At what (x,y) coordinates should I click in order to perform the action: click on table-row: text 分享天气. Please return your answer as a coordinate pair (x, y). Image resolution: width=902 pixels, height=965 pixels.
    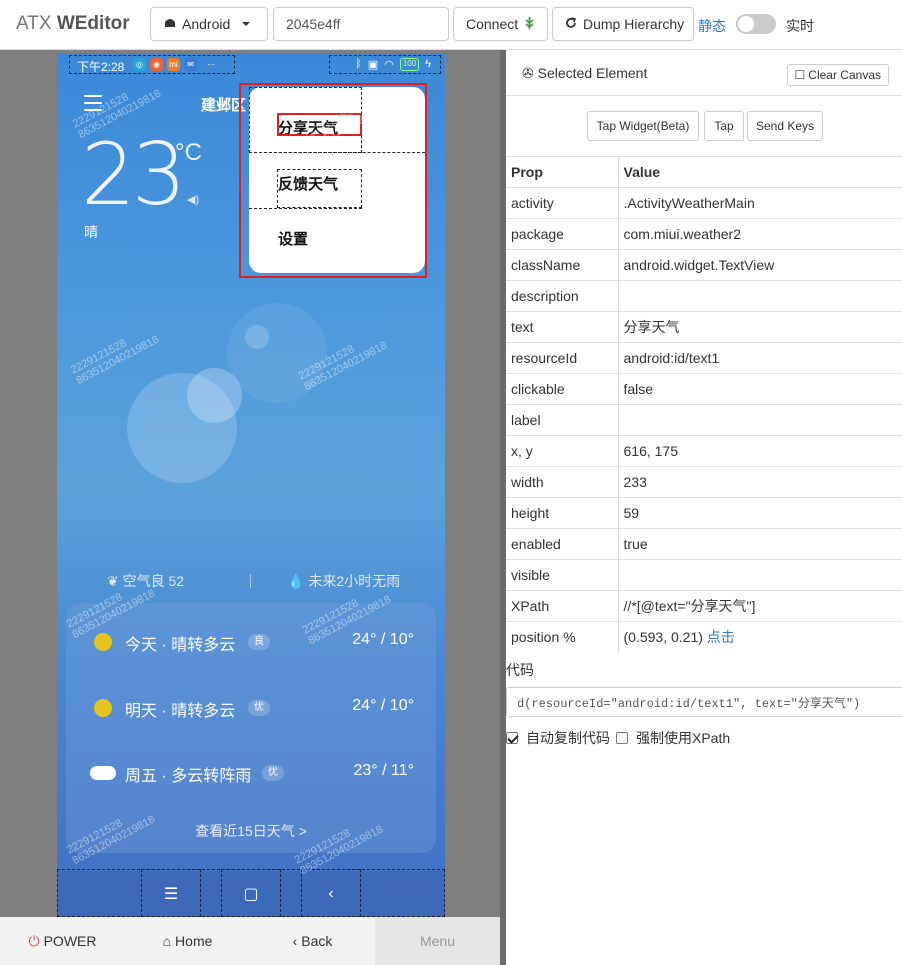
    Looking at the image, I should click on (704, 327).